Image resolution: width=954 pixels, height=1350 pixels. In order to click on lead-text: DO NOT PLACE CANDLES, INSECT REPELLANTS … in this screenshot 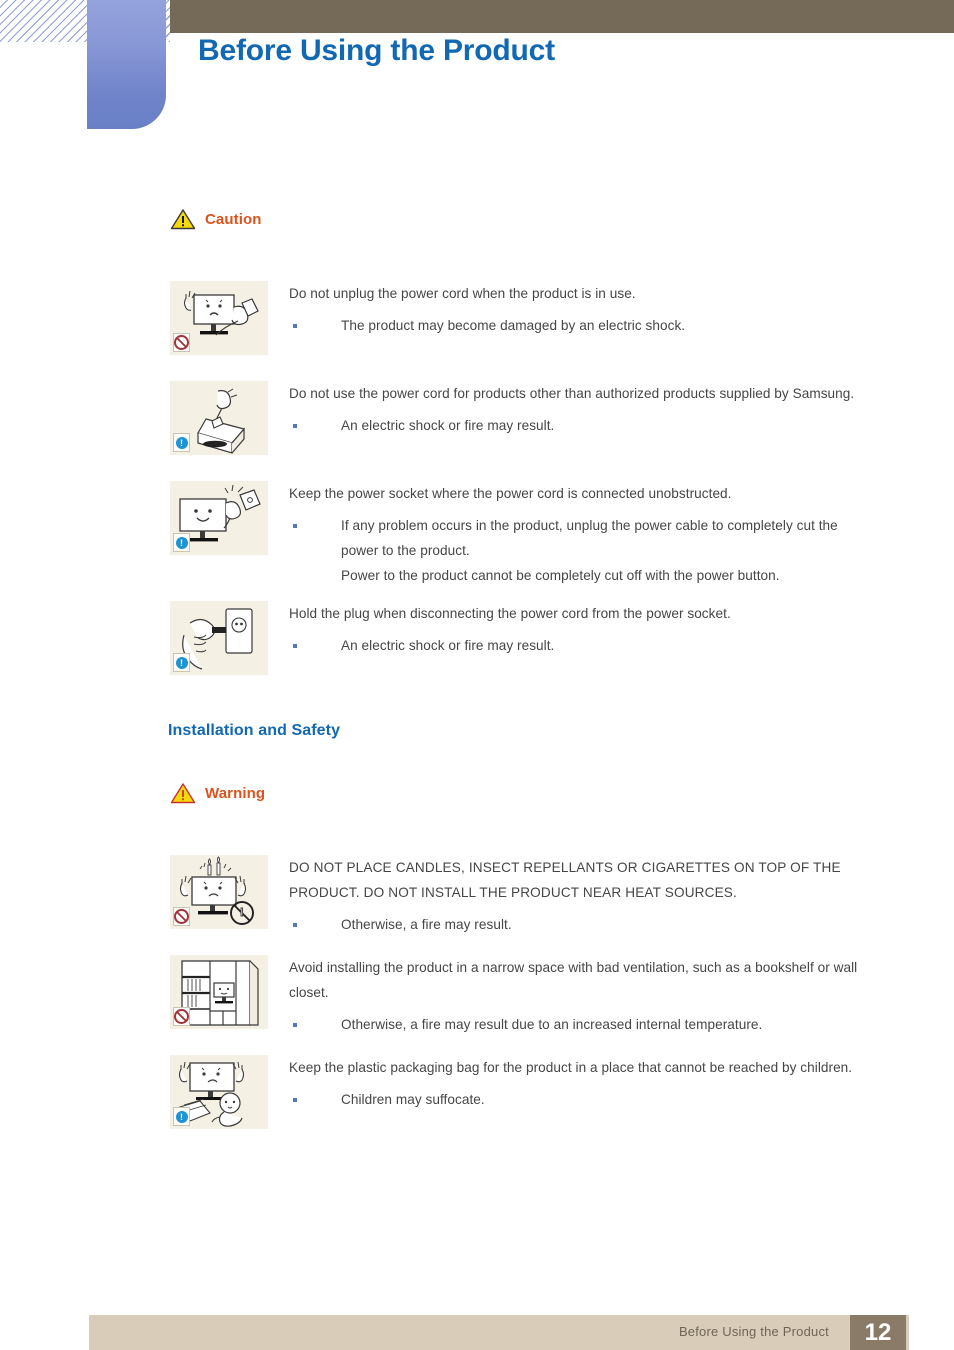, I will do `click(565, 880)`.